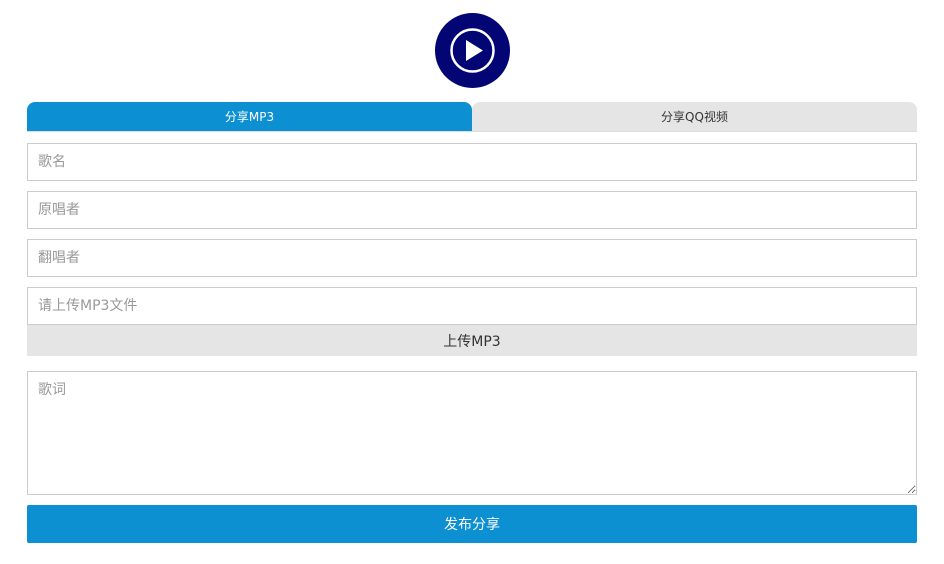  I want to click on tab-share-mp3: 分享MP3, so click(249, 116).